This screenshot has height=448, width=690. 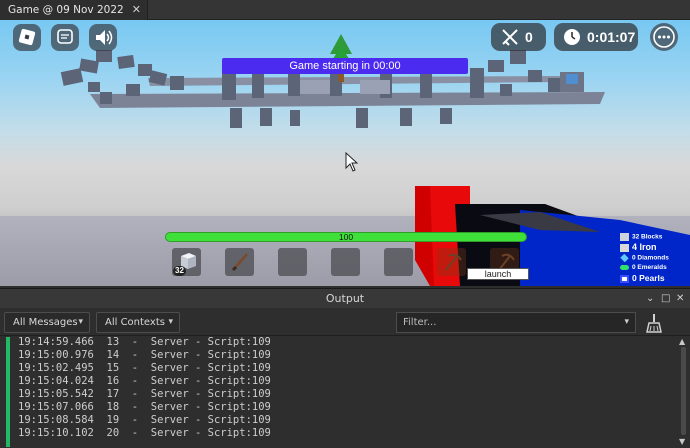 What do you see at coordinates (510, 37) in the screenshot?
I see `crossed-swords-icon` at bounding box center [510, 37].